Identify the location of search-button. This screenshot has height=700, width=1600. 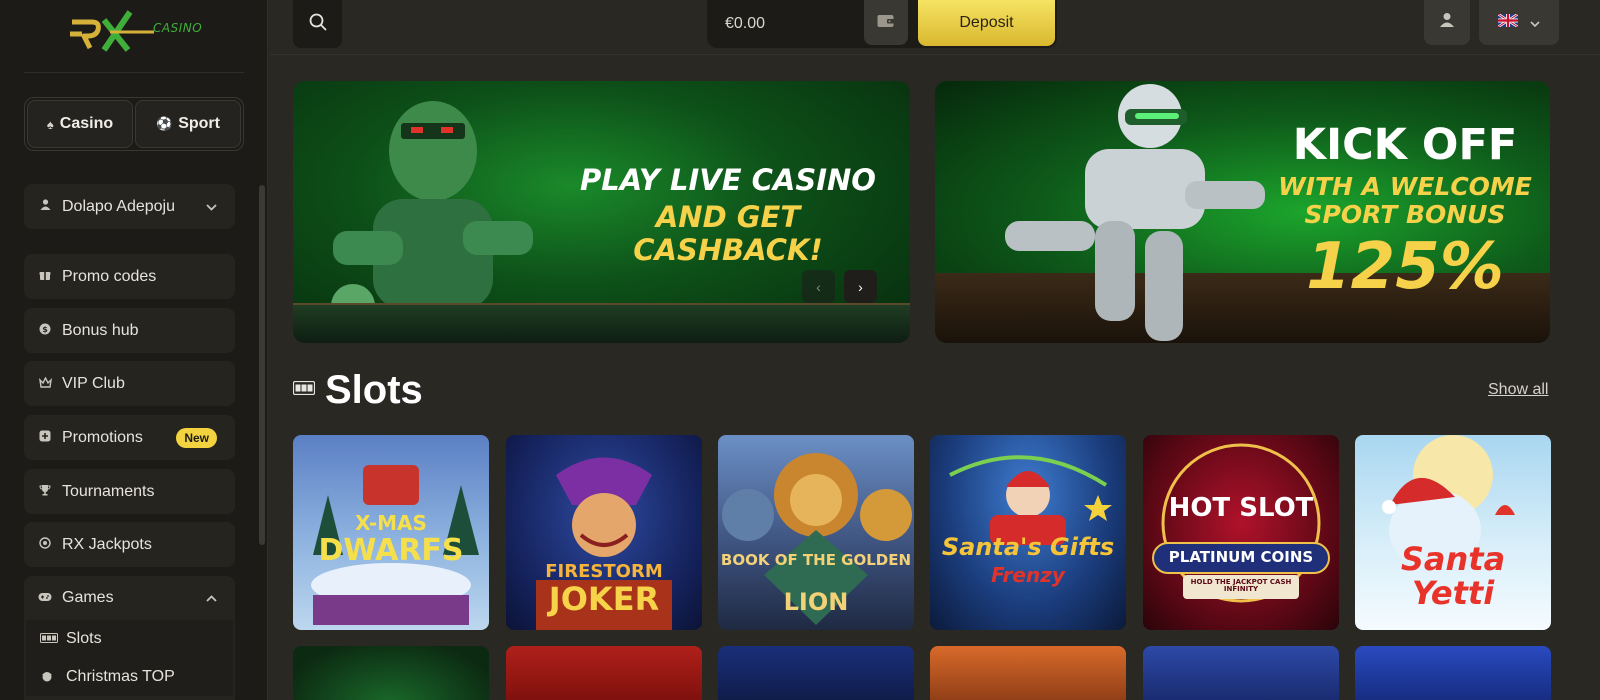
(317, 24).